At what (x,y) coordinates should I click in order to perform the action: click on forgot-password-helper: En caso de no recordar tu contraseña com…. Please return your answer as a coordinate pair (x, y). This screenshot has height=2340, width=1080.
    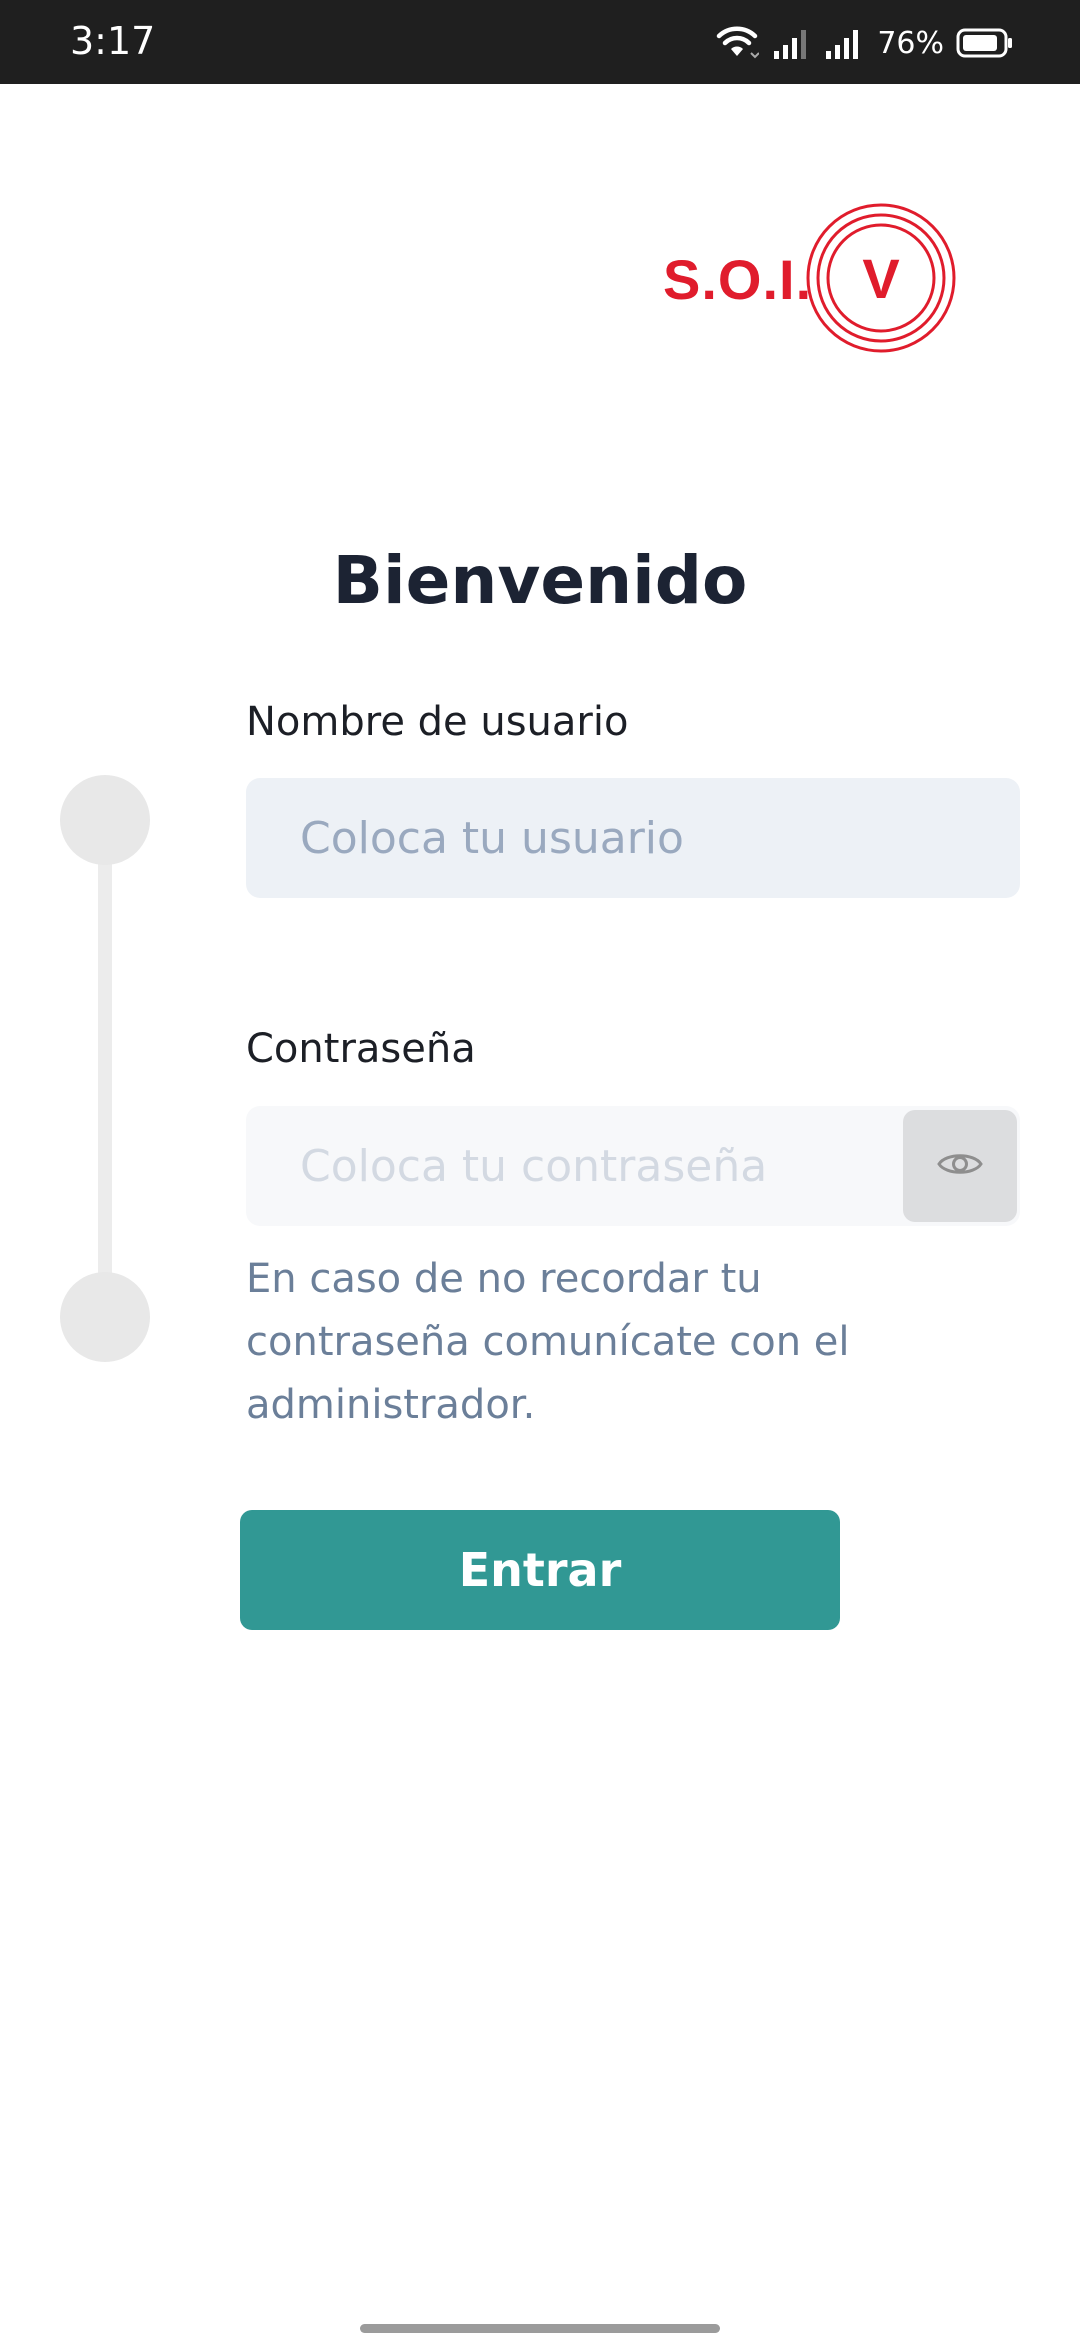
    Looking at the image, I should click on (548, 1342).